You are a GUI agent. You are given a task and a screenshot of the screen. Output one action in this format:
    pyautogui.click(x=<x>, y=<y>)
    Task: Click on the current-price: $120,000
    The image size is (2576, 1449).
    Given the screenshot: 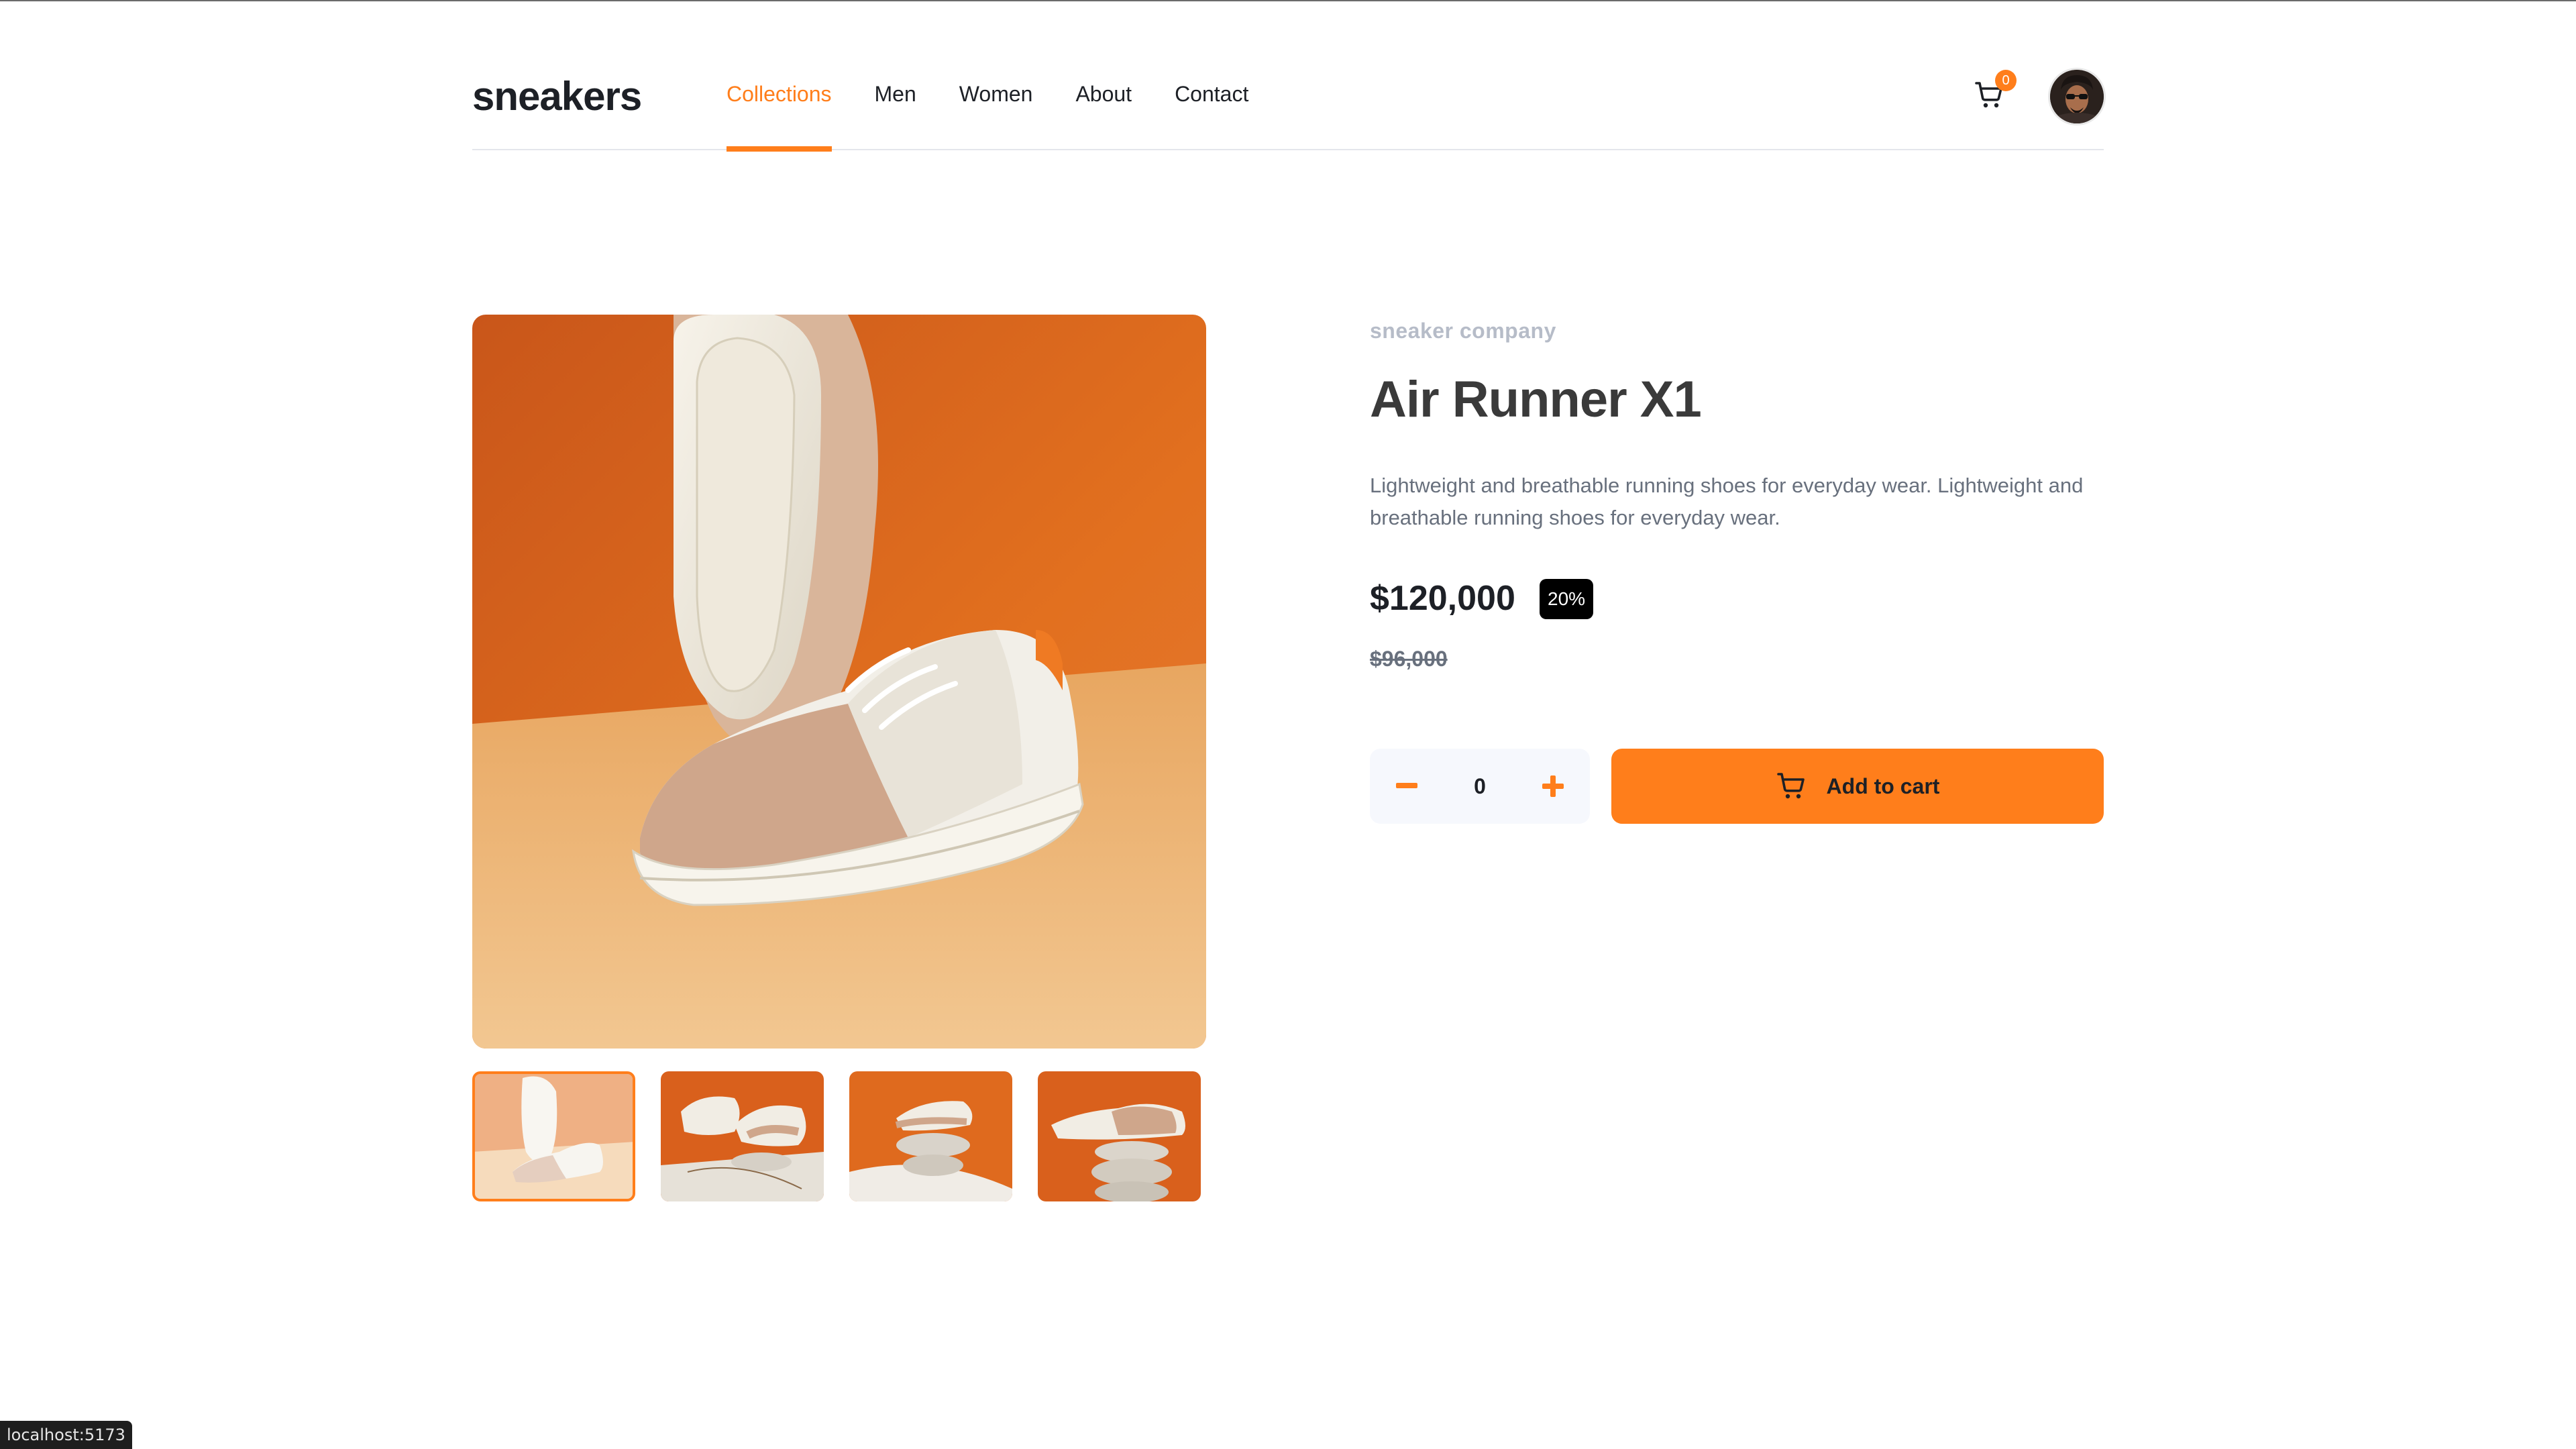 What is the action you would take?
    pyautogui.click(x=1442, y=598)
    